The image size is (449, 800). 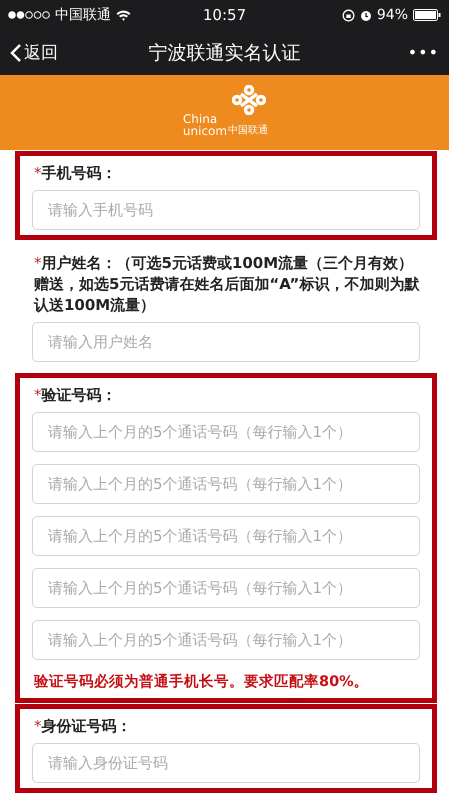 I want to click on battery-icon, so click(x=427, y=15).